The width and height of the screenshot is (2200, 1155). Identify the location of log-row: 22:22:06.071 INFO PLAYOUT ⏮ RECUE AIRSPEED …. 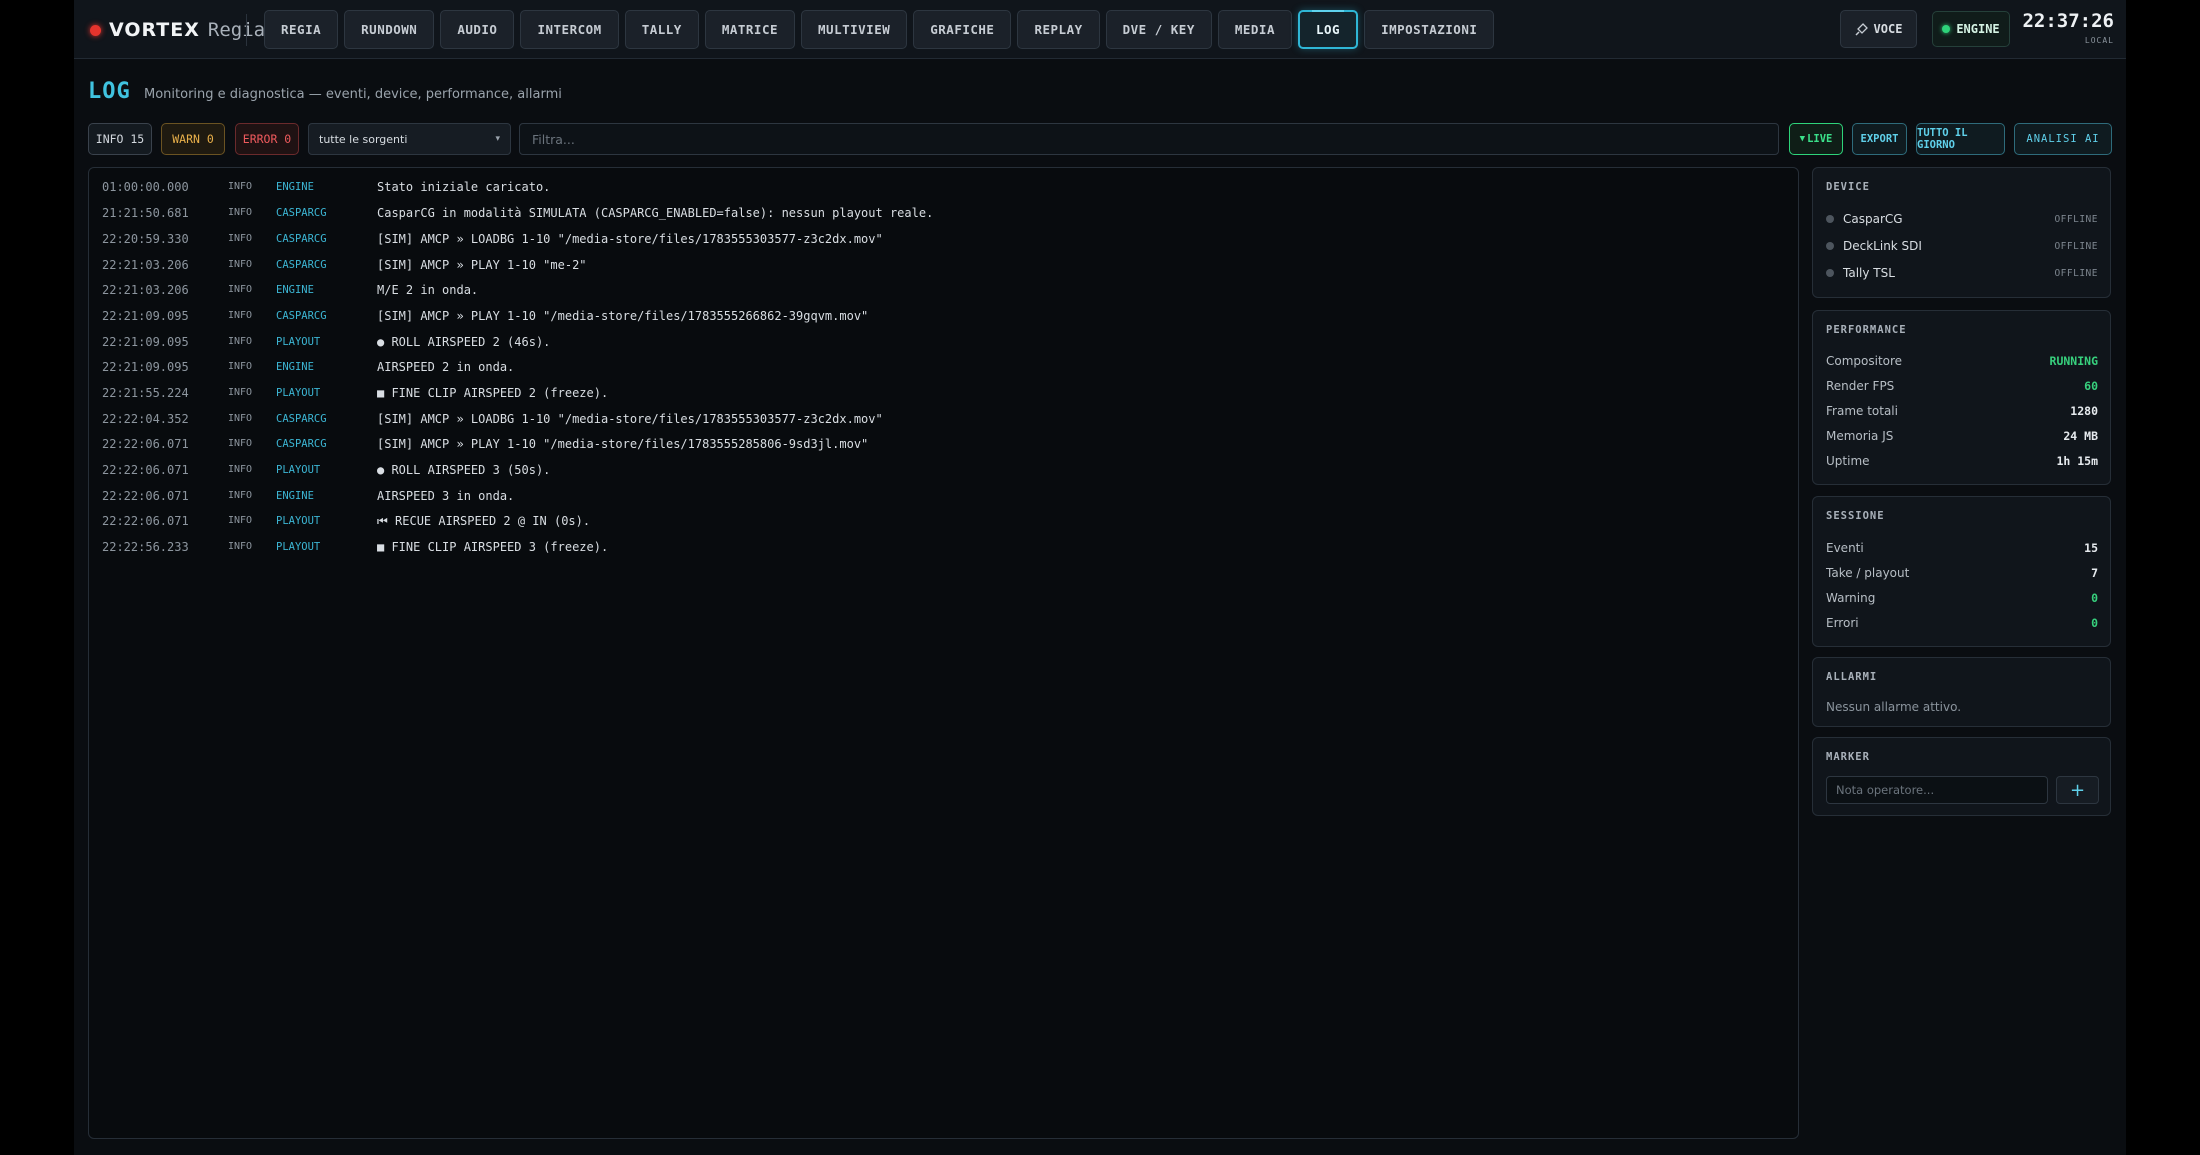
(939, 521).